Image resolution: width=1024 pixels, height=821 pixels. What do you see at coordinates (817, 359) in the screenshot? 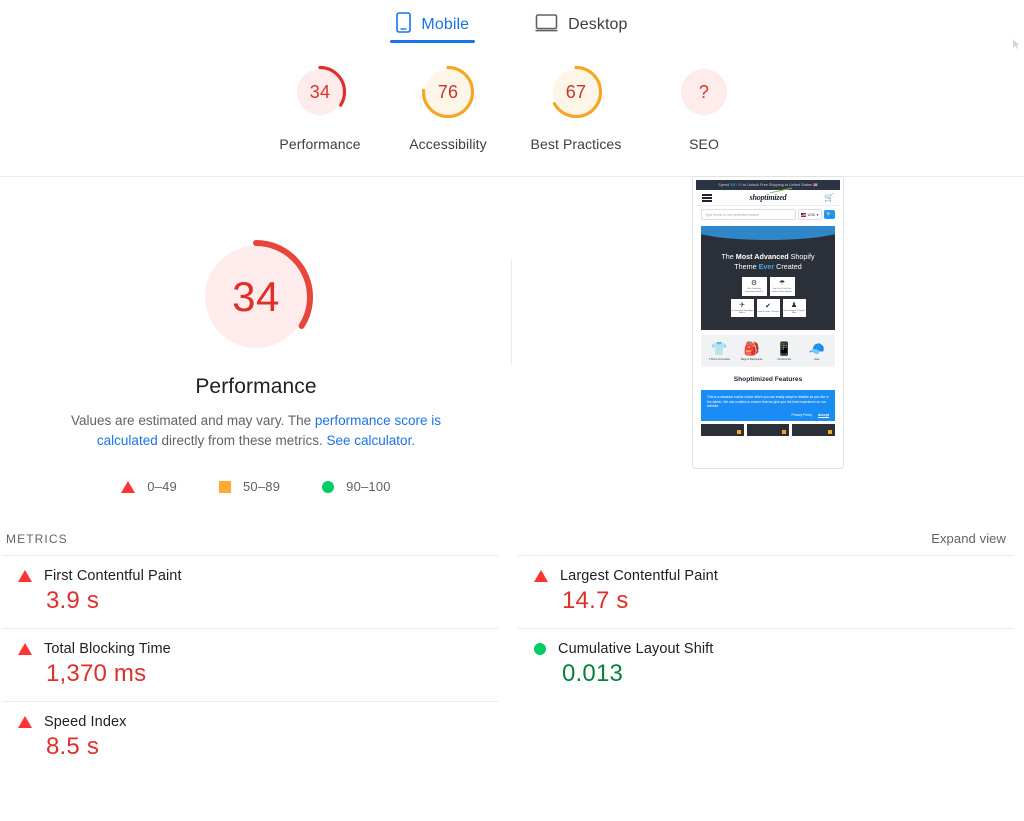
I see `category-label: Hats` at bounding box center [817, 359].